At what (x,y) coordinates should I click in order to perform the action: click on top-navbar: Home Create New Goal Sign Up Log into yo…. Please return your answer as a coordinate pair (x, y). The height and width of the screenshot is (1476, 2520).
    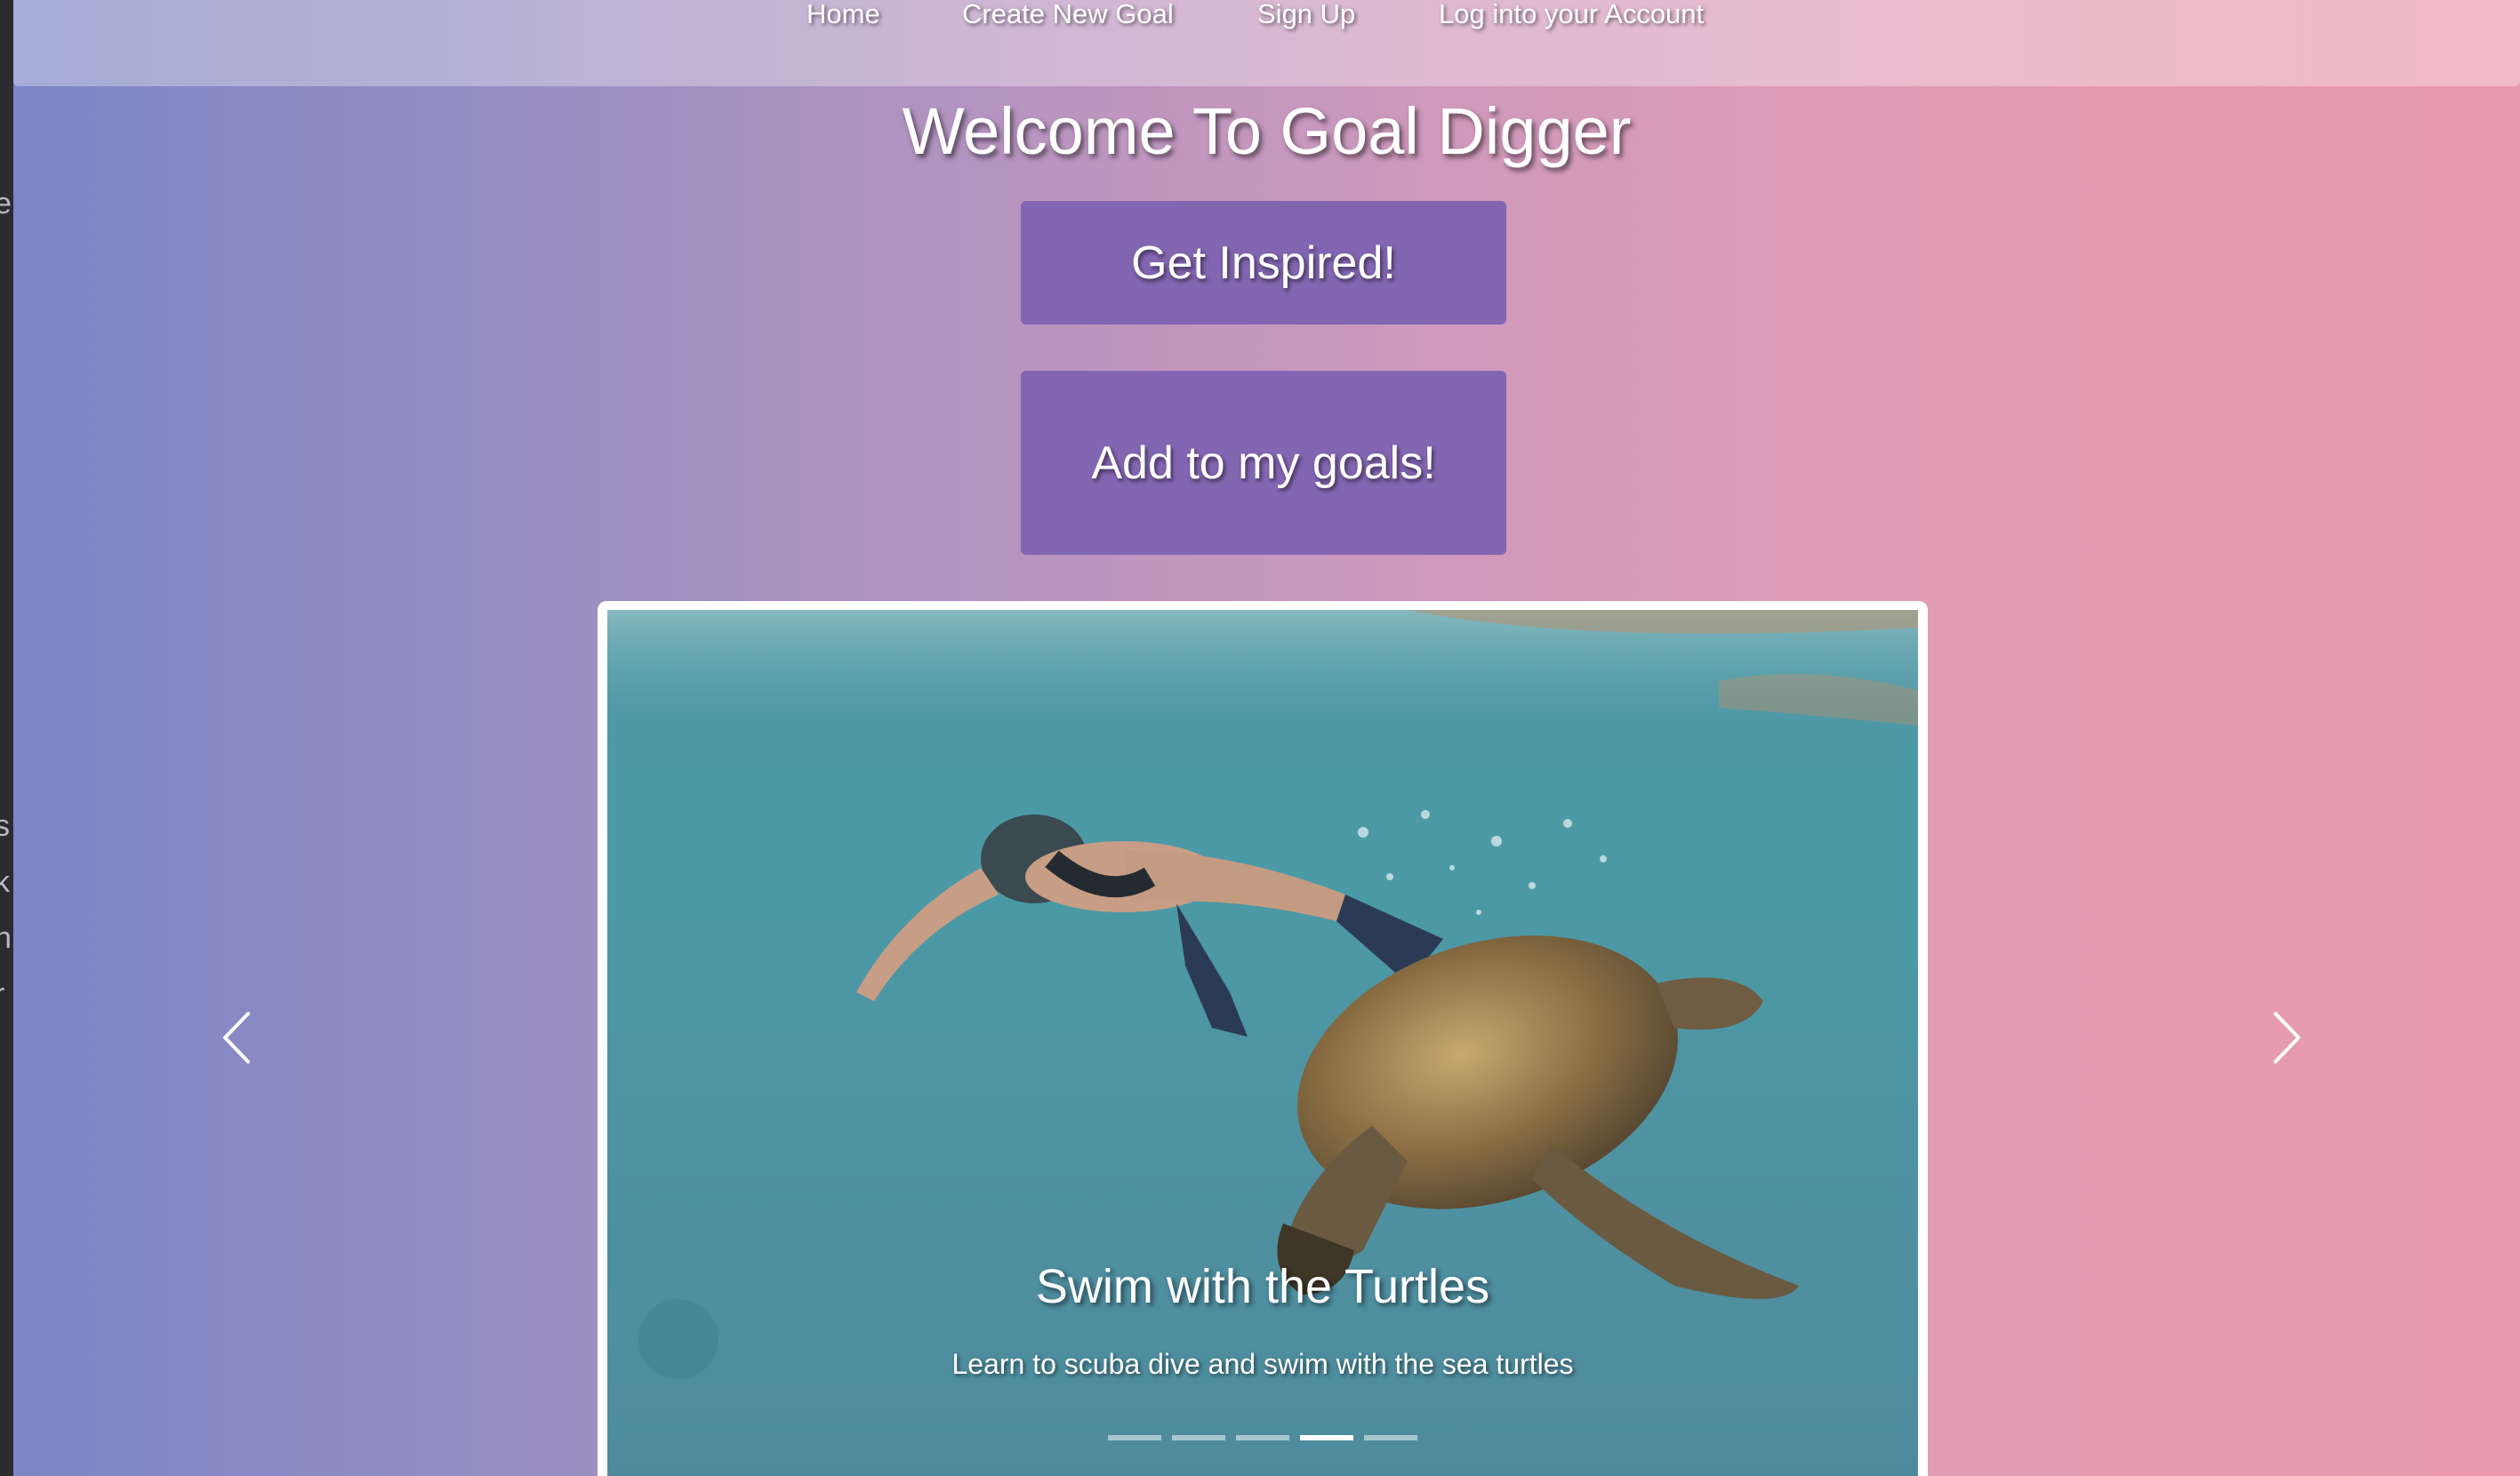
    Looking at the image, I should click on (1266, 43).